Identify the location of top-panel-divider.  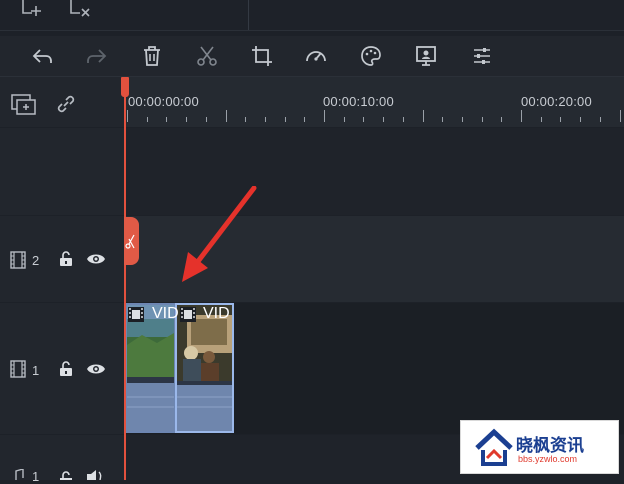
(248, 15).